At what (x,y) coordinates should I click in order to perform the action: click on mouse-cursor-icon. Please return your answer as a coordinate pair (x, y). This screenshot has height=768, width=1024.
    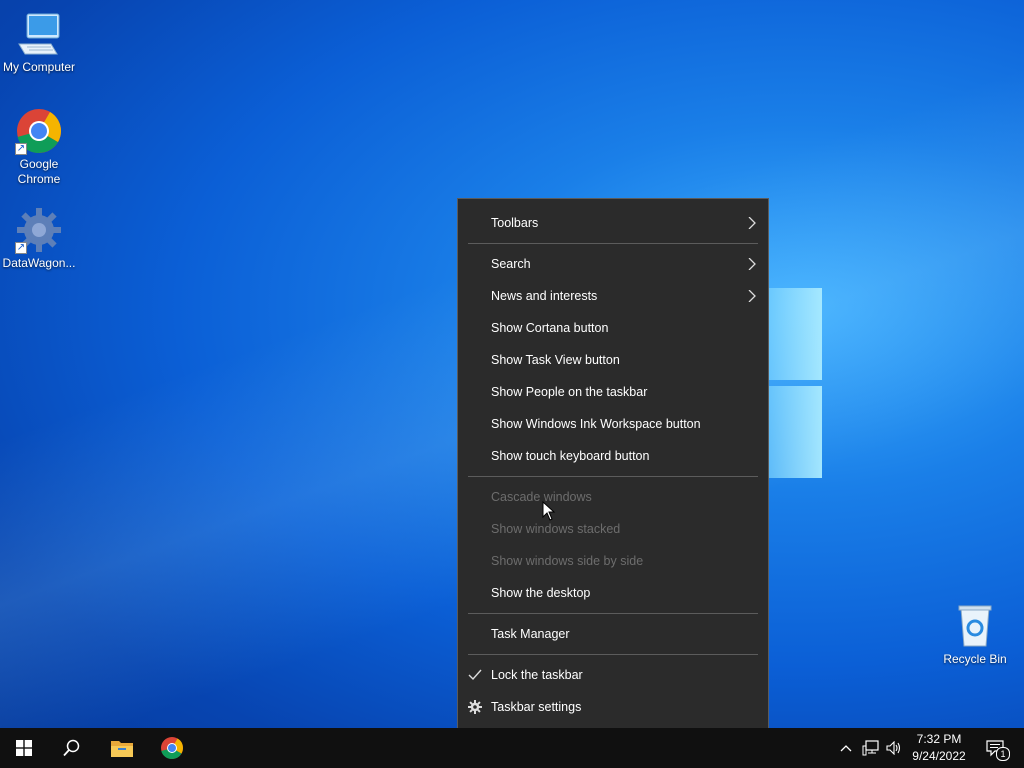
    Looking at the image, I should click on (549, 511).